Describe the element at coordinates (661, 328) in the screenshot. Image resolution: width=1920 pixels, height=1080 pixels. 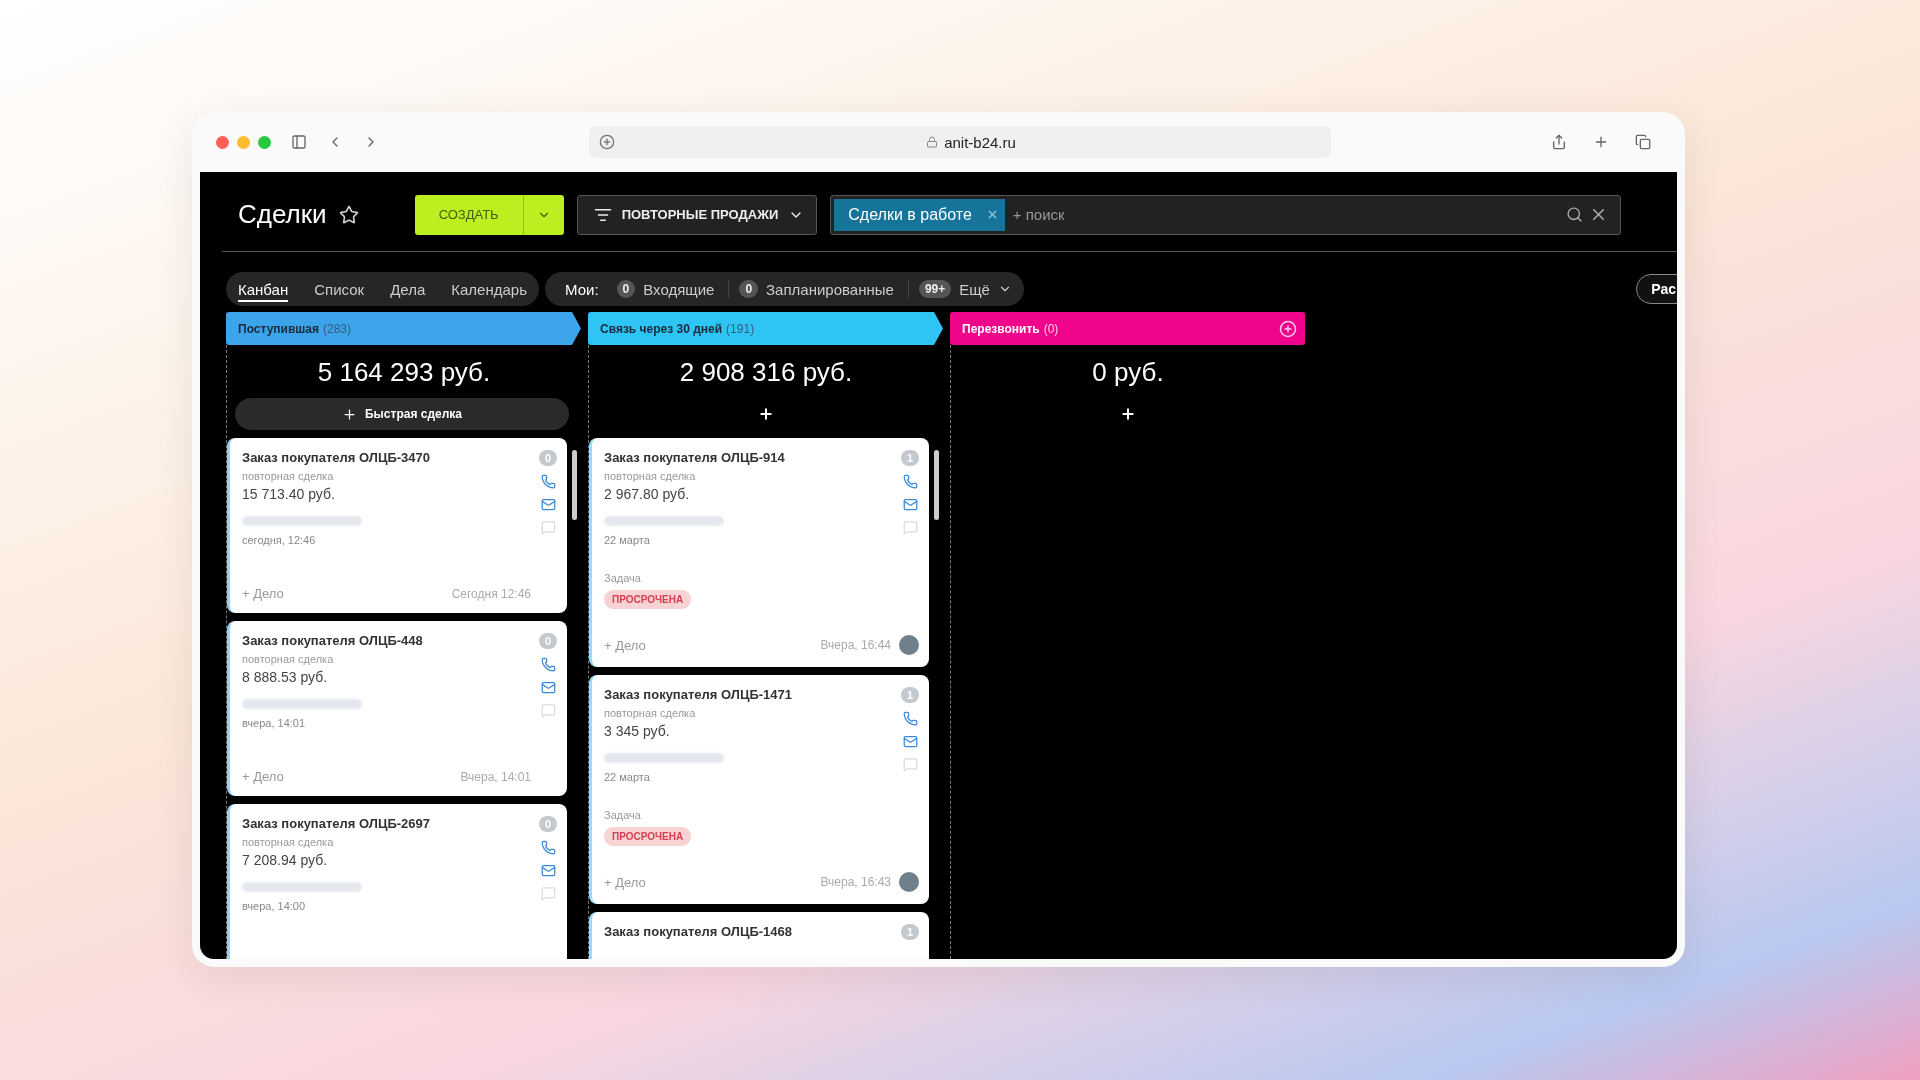
I see `stage-title: Связь через 30 дней` at that location.